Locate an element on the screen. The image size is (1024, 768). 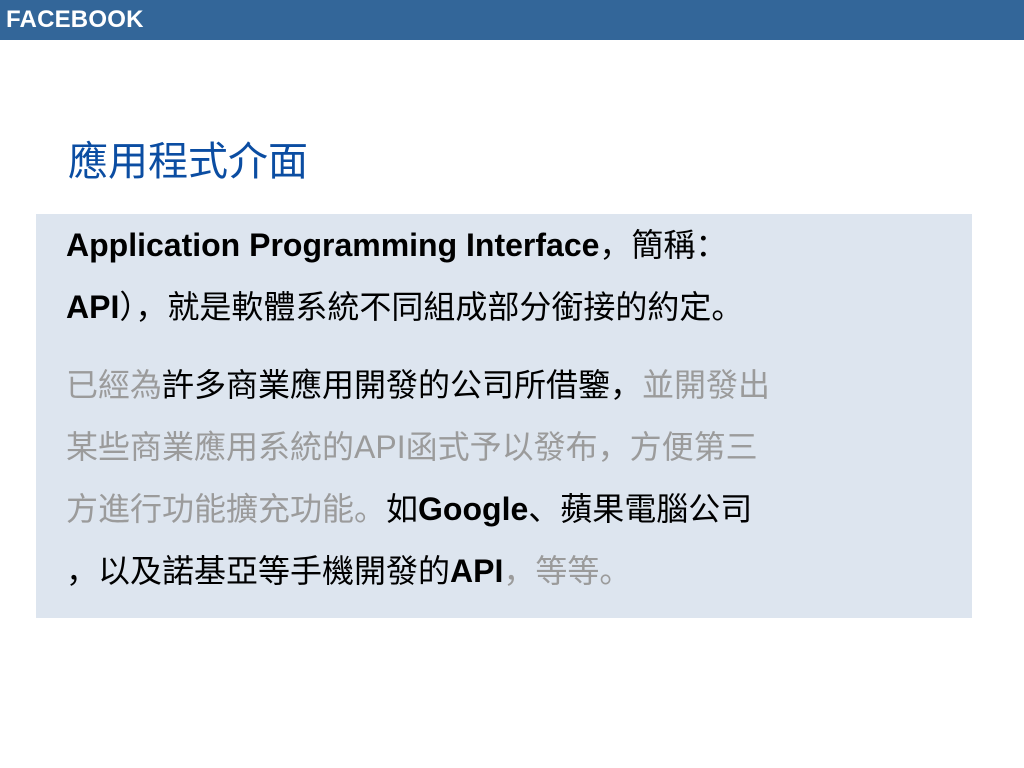
paragraph-line: ，以及諾基亞等手機開發的API，等等。 is located at coordinates (506, 571).